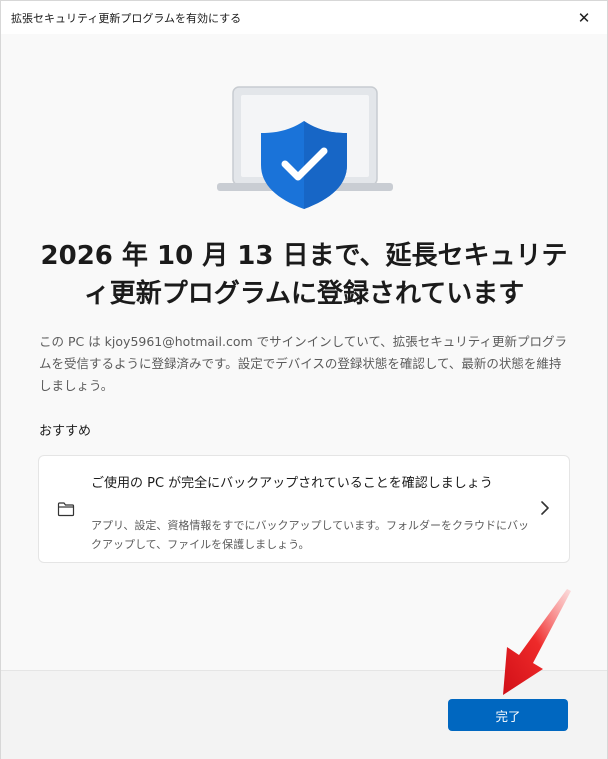 This screenshot has height=759, width=608. What do you see at coordinates (508, 715) in the screenshot?
I see `done-button: 完了` at bounding box center [508, 715].